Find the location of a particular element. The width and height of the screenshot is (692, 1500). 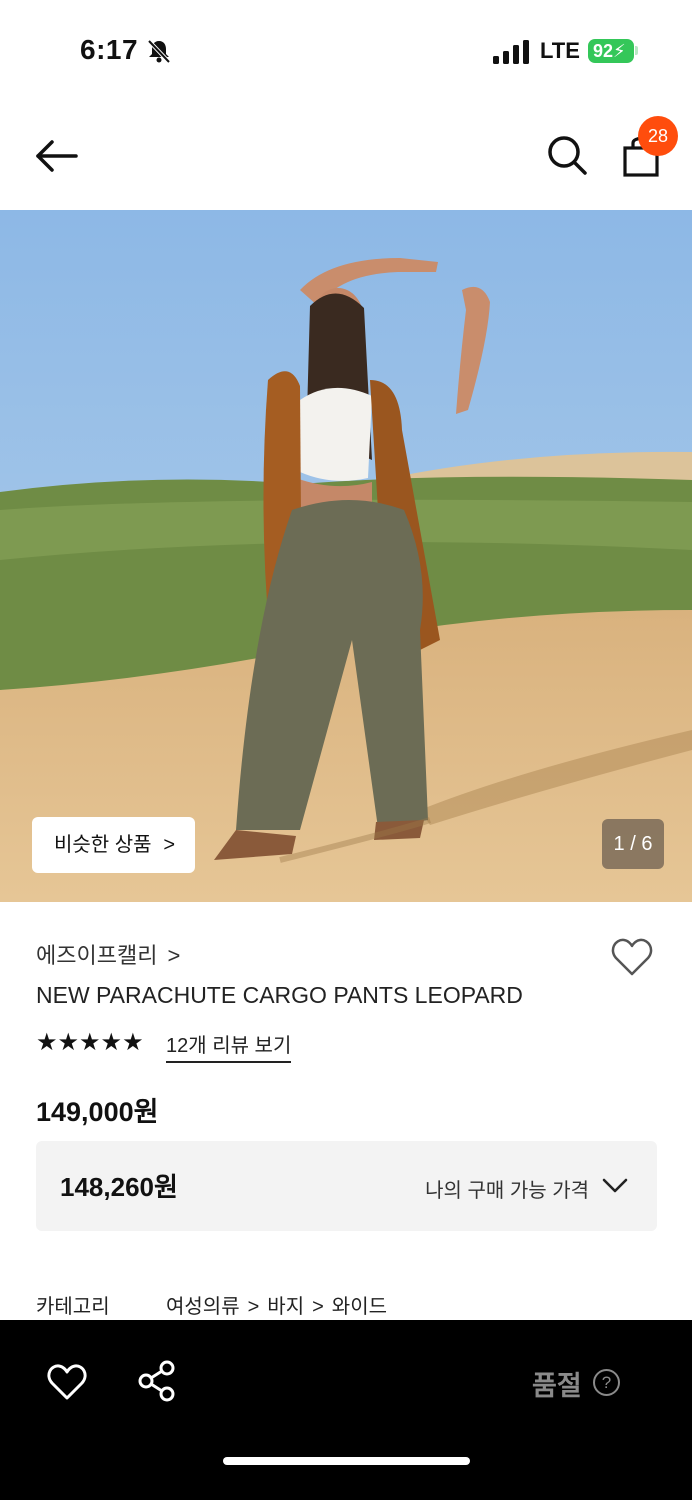

image-page-indicator: 1 / 6 is located at coordinates (633, 844).